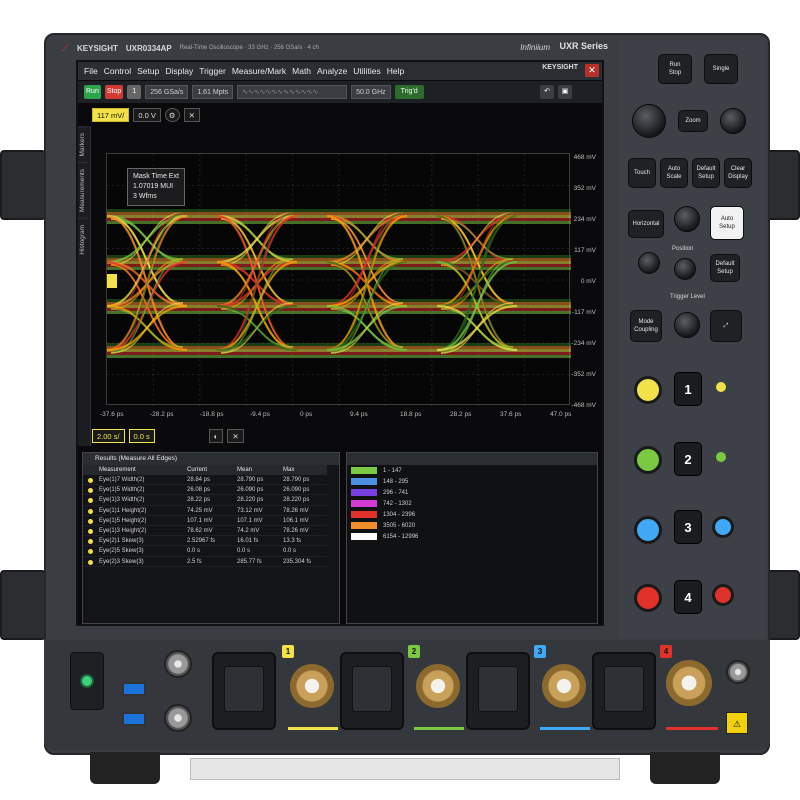  Describe the element at coordinates (97, 48) in the screenshot. I see `brand-name: KEYSIGHT` at that location.